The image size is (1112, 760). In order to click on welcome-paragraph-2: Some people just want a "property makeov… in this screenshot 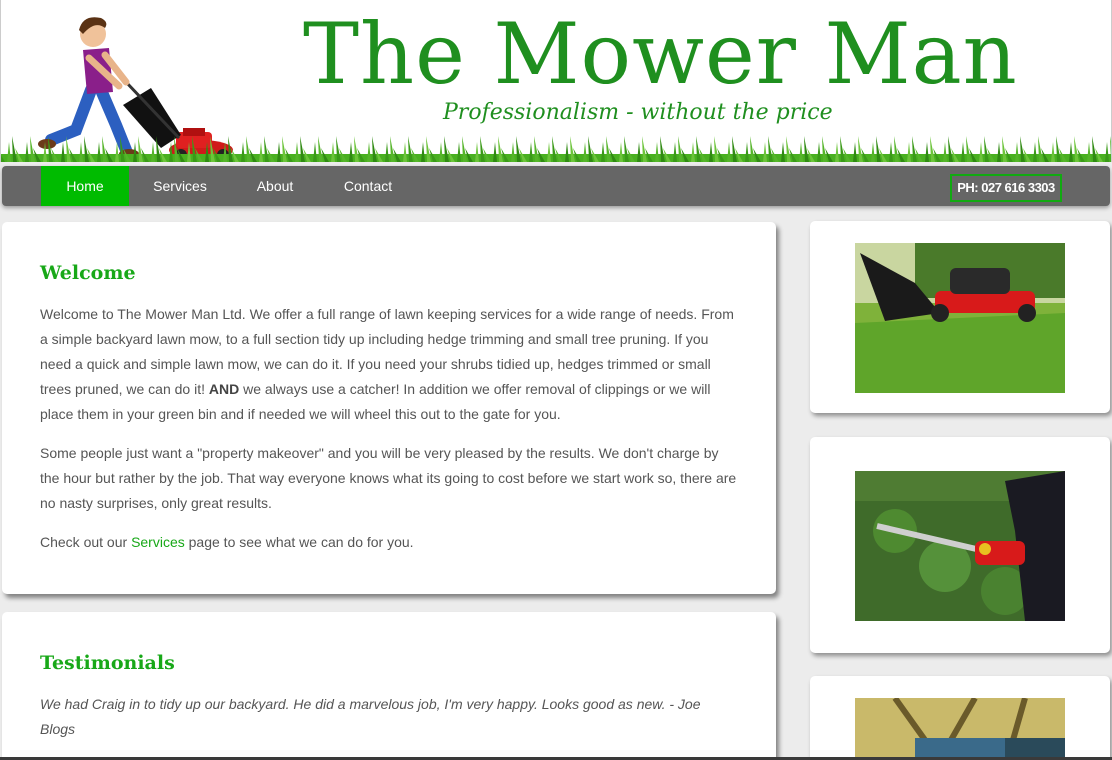, I will do `click(388, 478)`.